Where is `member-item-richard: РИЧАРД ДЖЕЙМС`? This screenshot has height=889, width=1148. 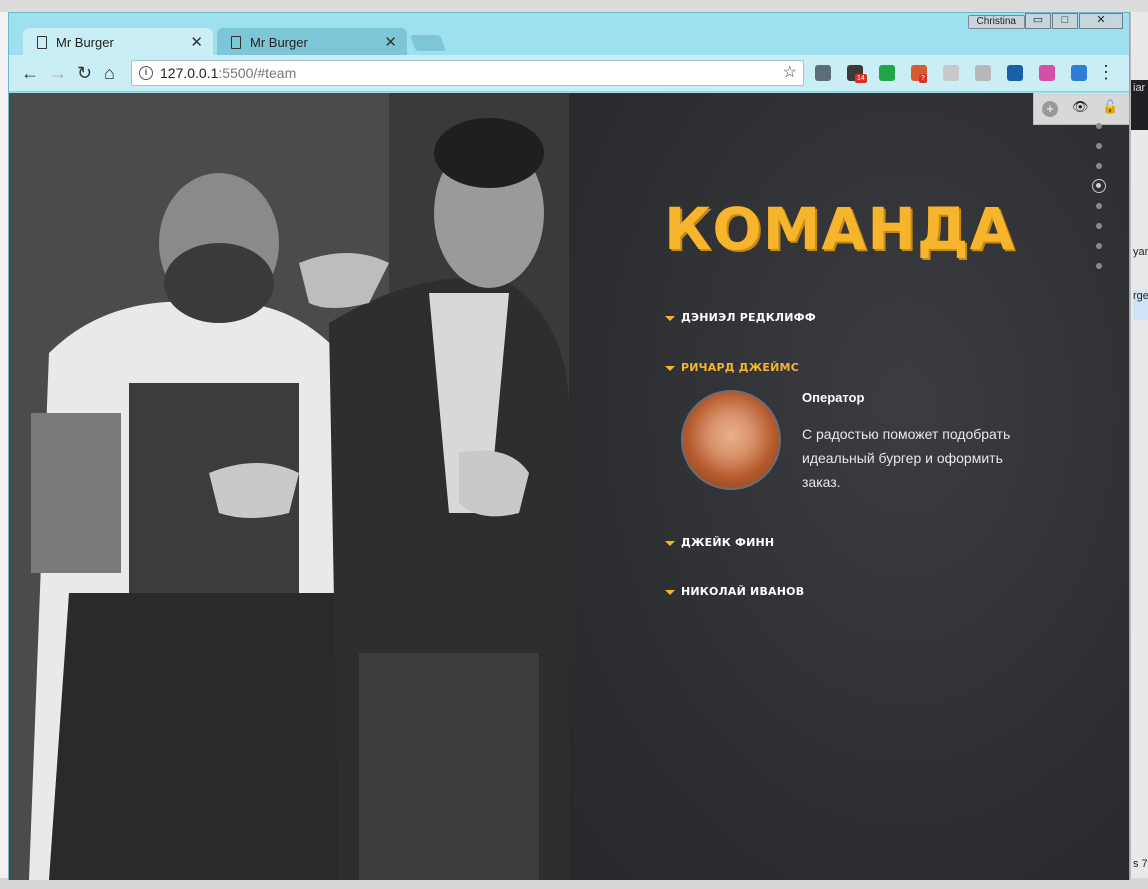
member-item-richard: РИЧАРД ДЖЕЙМС is located at coordinates (732, 367).